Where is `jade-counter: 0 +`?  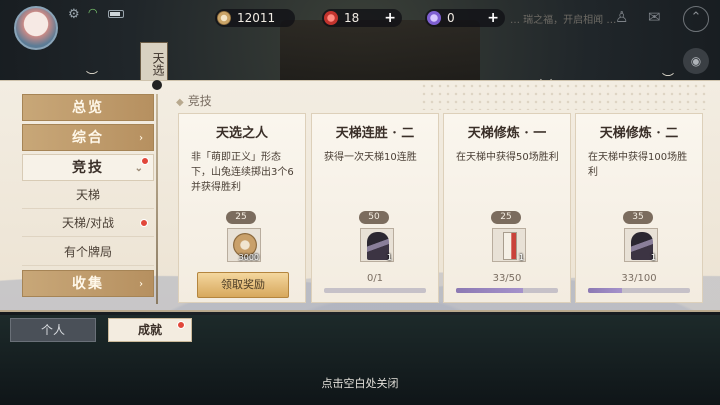
jade-counter: 0 + is located at coordinates (465, 18).